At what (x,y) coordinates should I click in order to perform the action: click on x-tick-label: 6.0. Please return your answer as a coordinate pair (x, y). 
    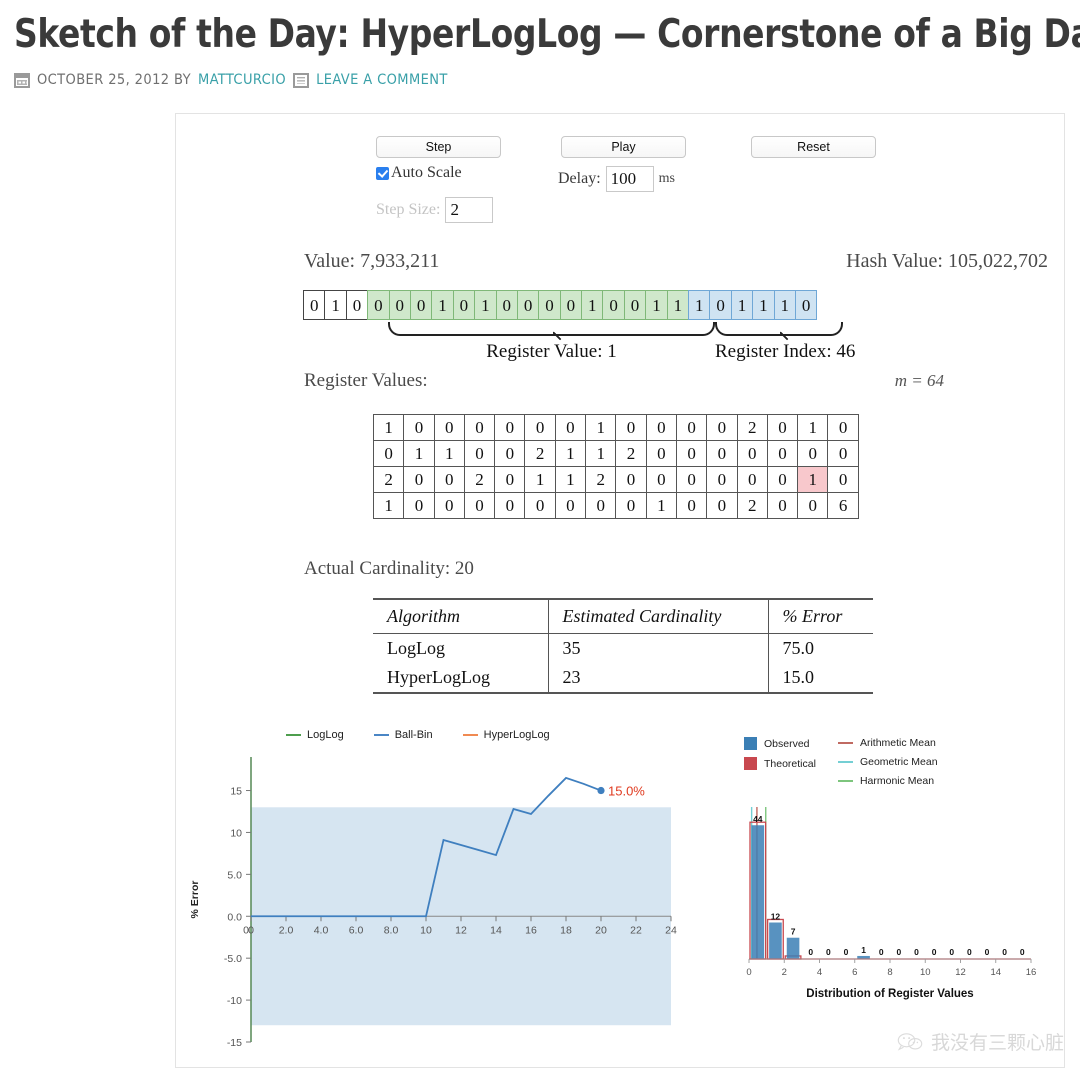
    Looking at the image, I should click on (356, 930).